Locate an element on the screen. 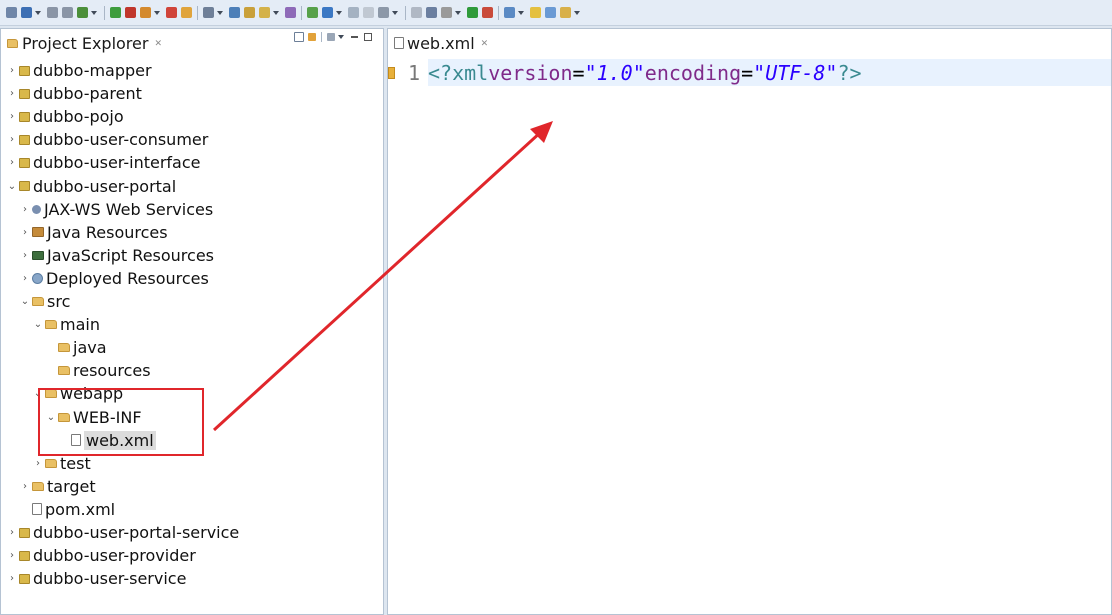 This screenshot has width=1112, height=615. tree-item: › dubbo-user-provider is located at coordinates (101, 555).